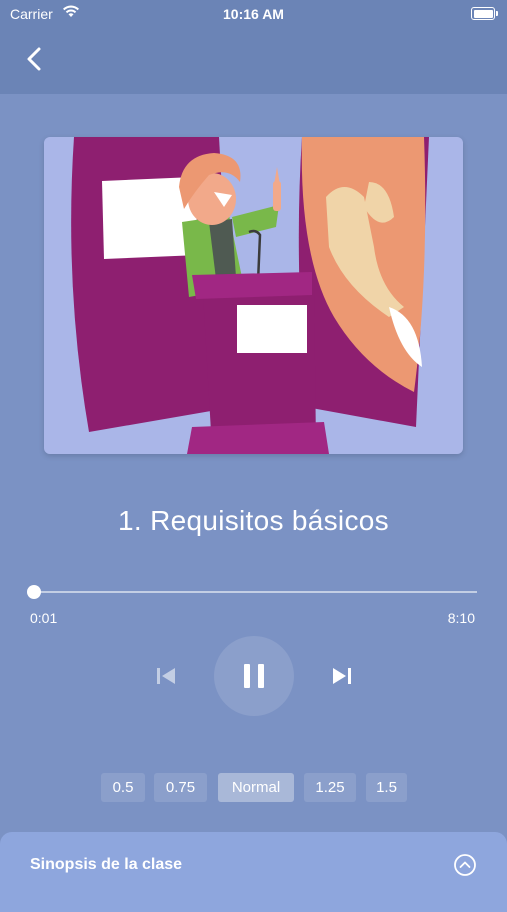  I want to click on skip-next-icon, so click(342, 676).